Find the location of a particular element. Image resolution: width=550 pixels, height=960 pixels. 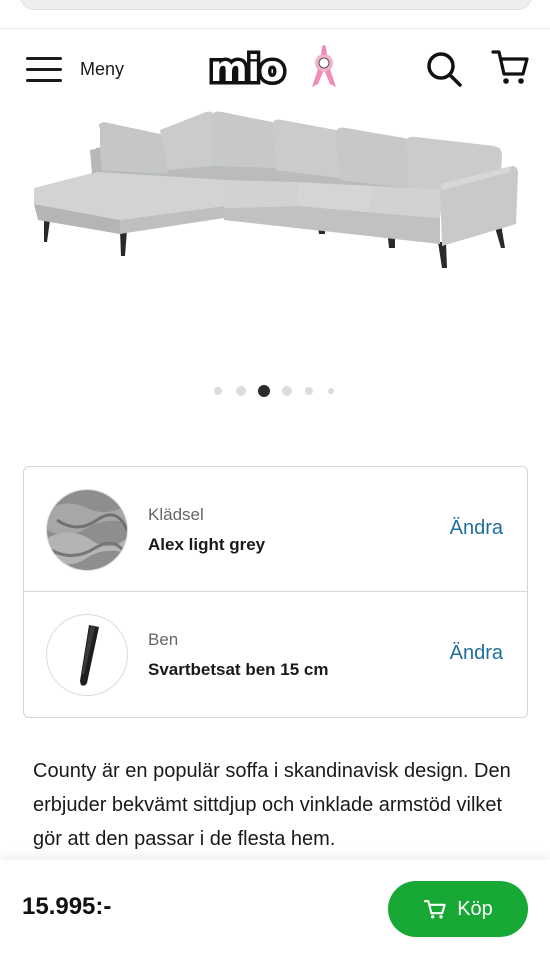

change-upholstery-link: Ändra is located at coordinates (476, 528).